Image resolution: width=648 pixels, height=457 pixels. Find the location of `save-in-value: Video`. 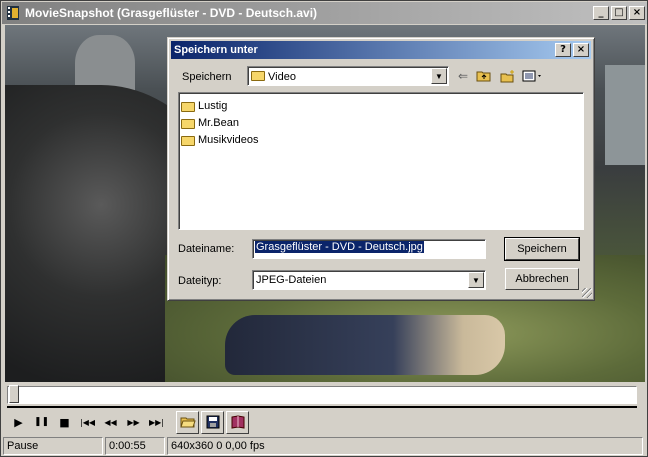

save-in-value: Video is located at coordinates (282, 76).